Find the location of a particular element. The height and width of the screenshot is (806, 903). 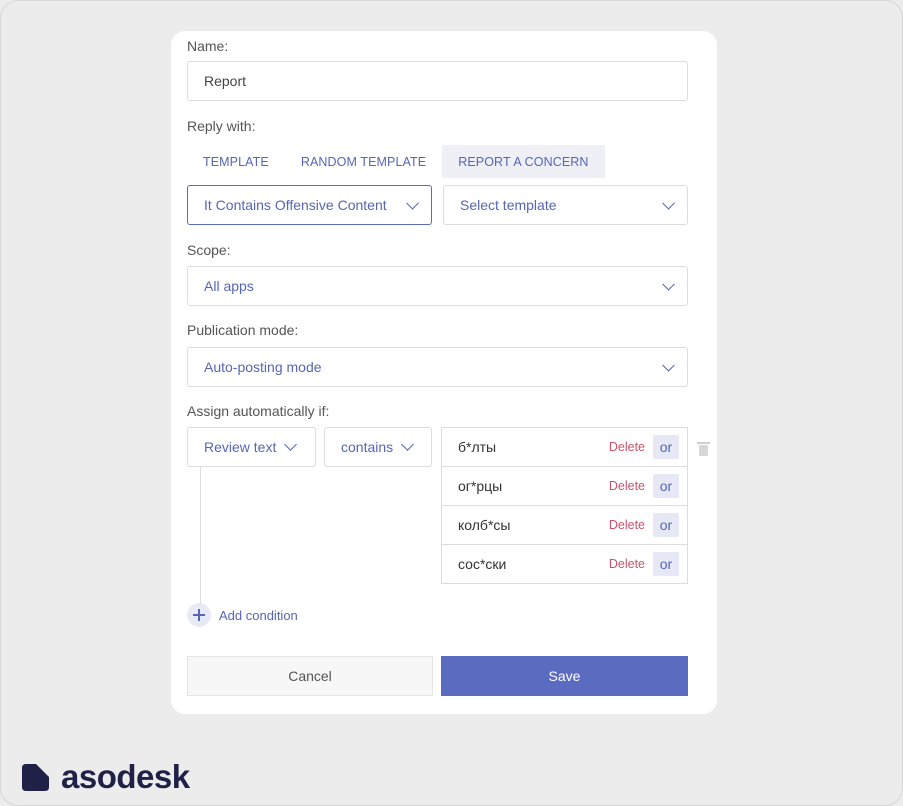

keyword-text: колб*сы is located at coordinates (484, 525).